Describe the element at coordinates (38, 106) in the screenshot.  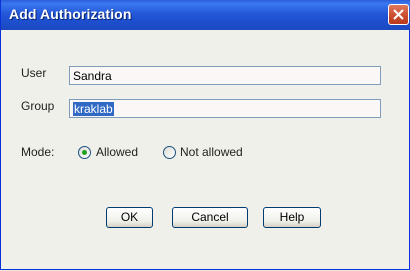
I see `group-label: Group` at that location.